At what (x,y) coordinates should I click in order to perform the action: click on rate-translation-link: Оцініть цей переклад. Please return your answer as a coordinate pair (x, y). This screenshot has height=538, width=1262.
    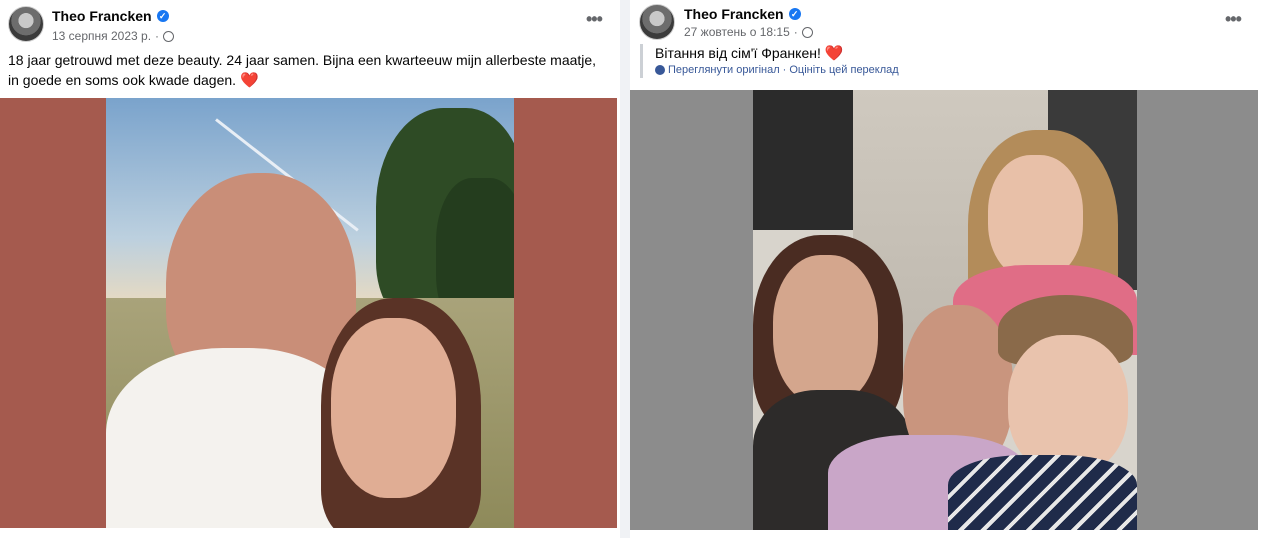
    Looking at the image, I should click on (843, 70).